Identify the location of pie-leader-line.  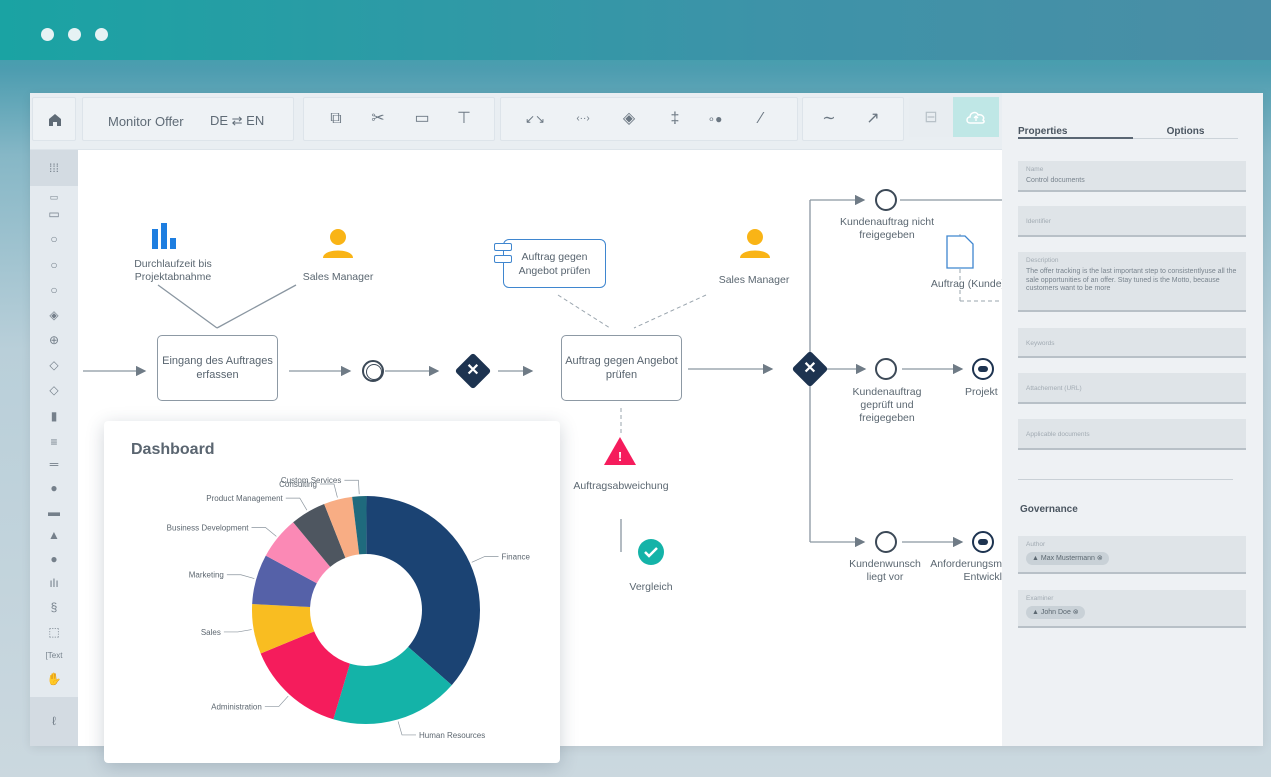
(276, 701).